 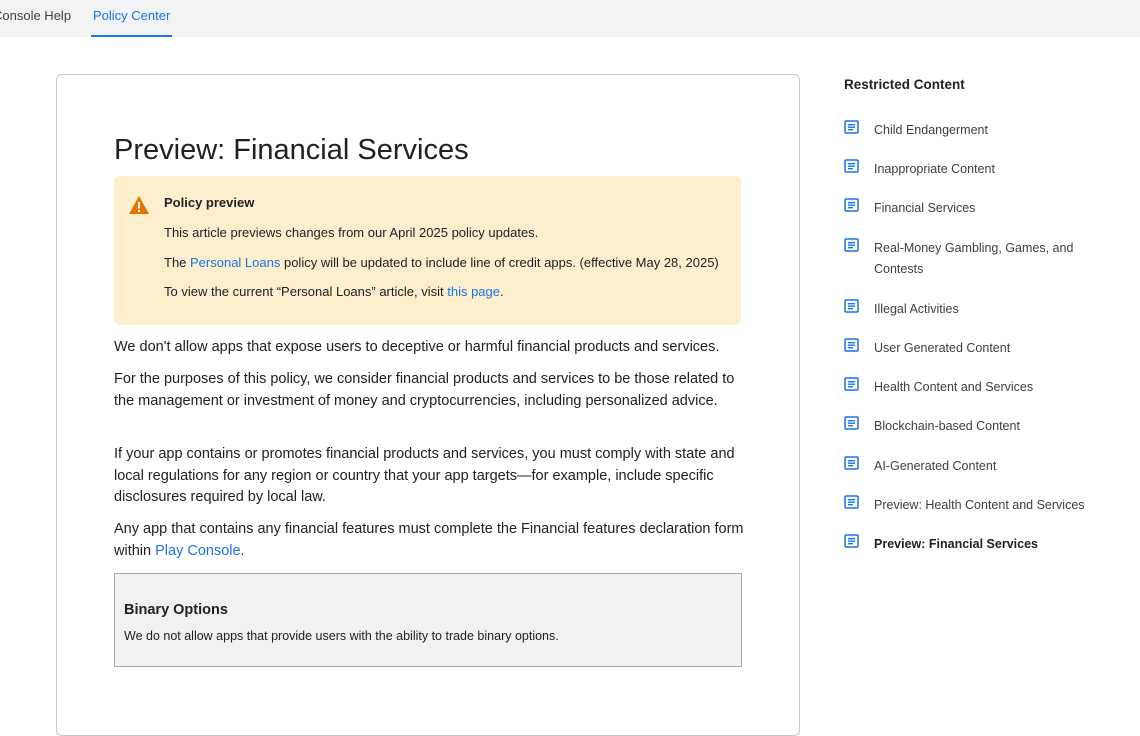 I want to click on sidebar-item-label: Preview: Health Content and Services, so click(x=979, y=505).